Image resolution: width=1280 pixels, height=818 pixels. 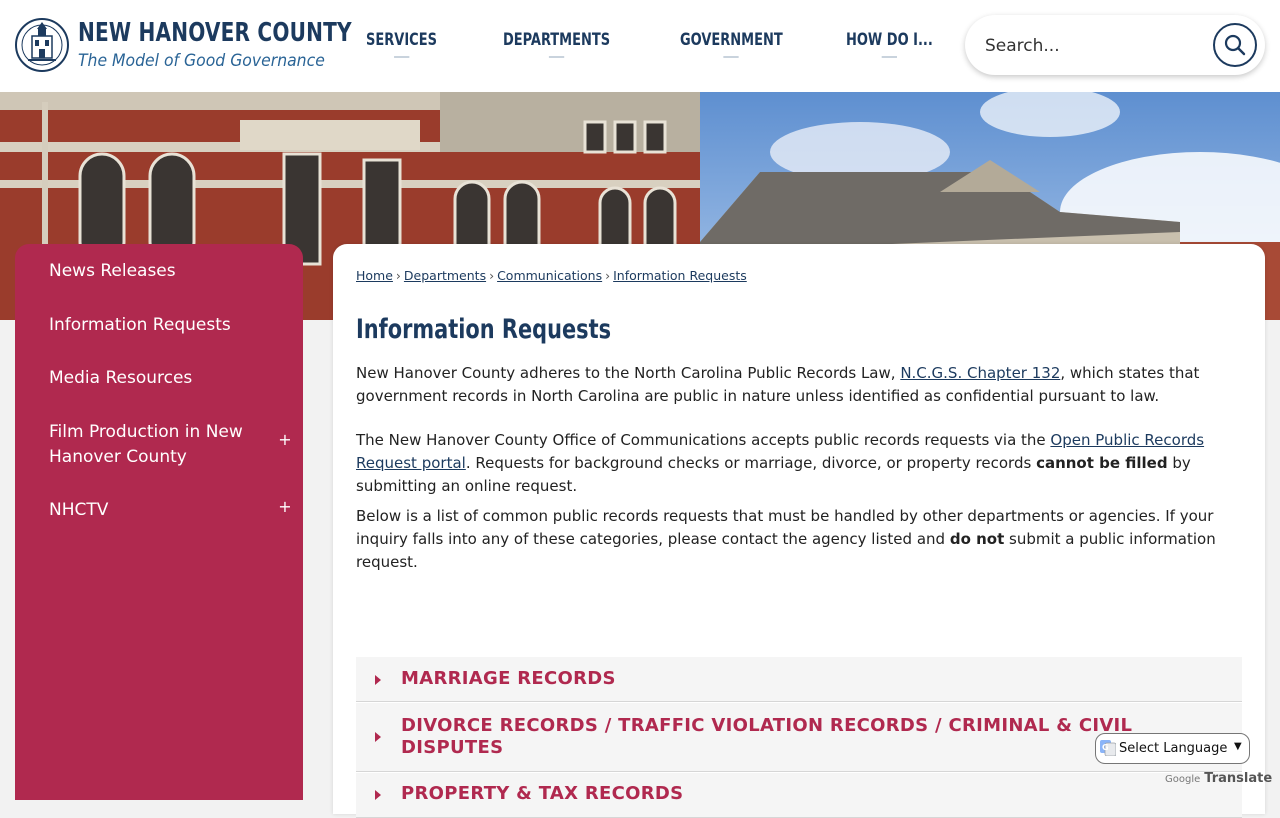 I want to click on sidebar-item-nhctv: NHCTV, so click(x=159, y=510).